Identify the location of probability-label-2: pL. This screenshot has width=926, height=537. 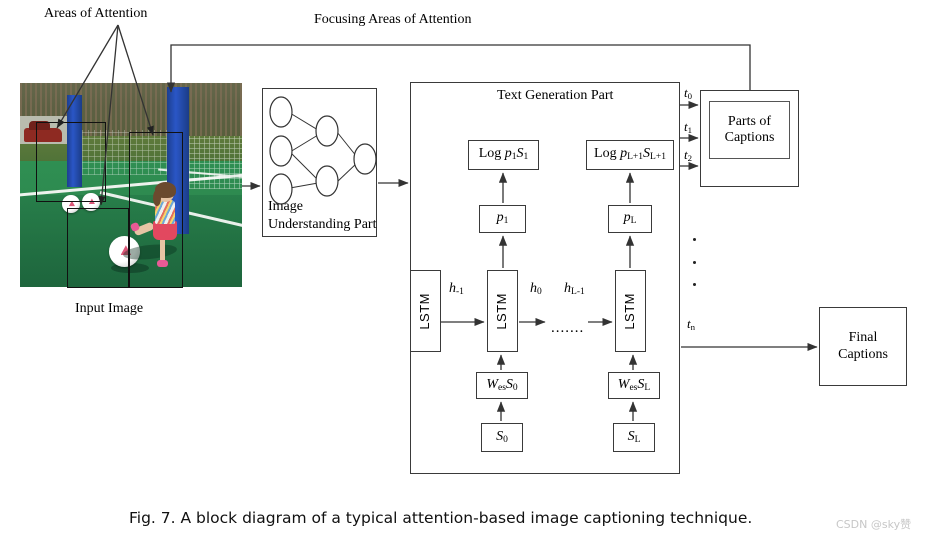
(630, 218).